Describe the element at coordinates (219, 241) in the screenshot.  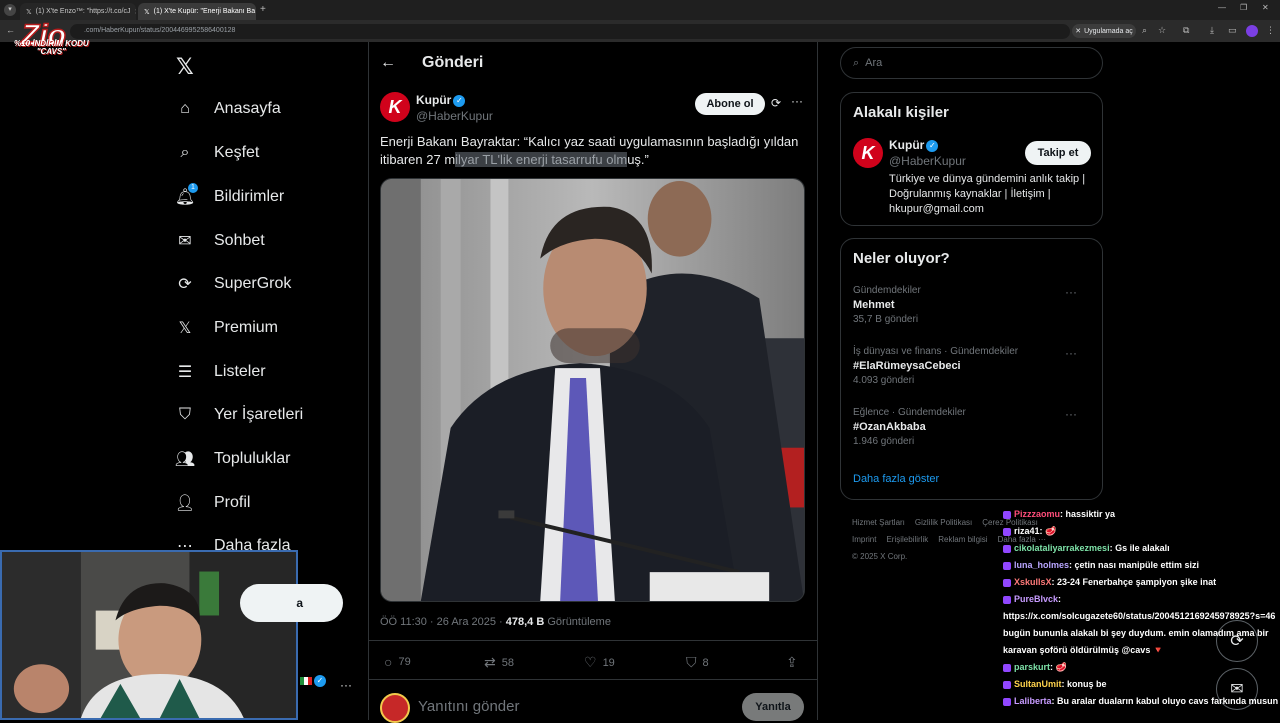
I see `nav-item-3: ✉ Sohbet` at that location.